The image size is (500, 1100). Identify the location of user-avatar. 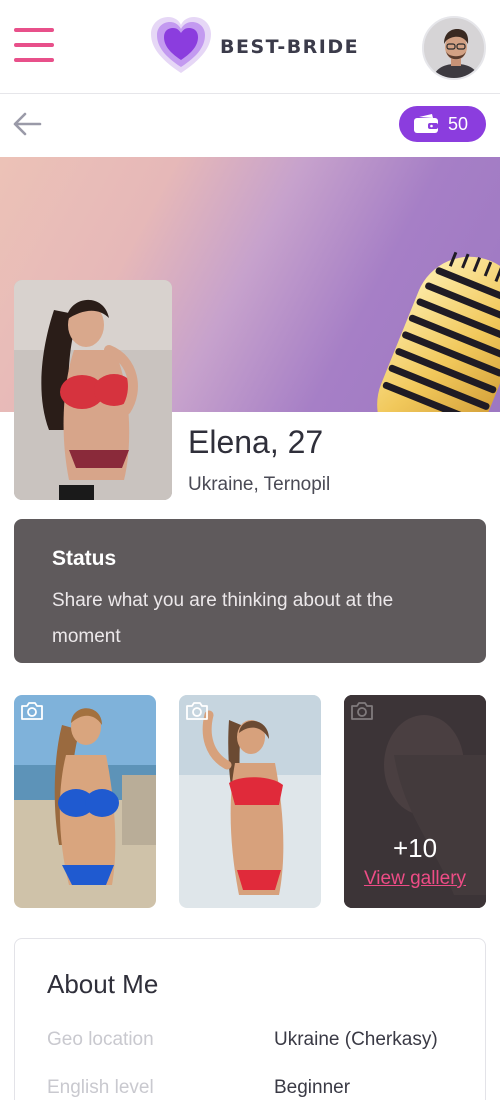
(454, 48).